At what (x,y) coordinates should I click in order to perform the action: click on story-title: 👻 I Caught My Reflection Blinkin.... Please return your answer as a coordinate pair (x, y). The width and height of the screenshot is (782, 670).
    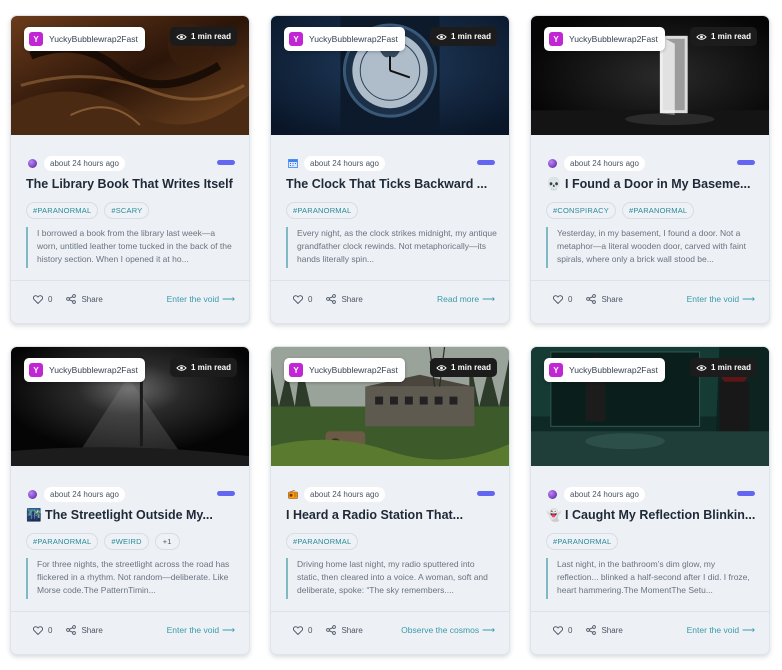
    Looking at the image, I should click on (651, 515).